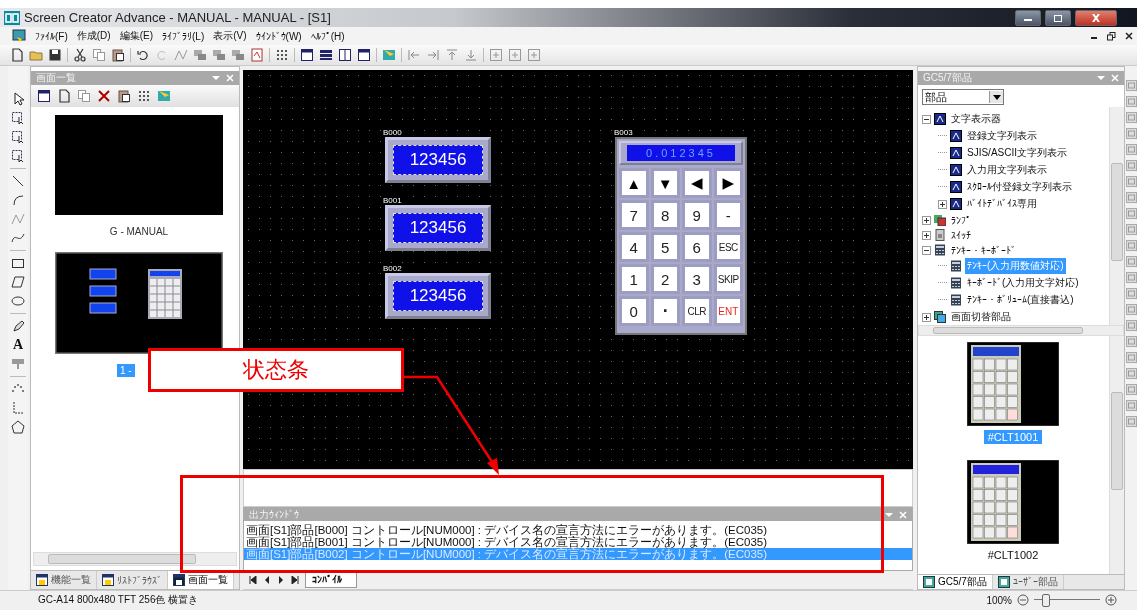 The image size is (1137, 610). I want to click on stamp-icon, so click(18, 364).